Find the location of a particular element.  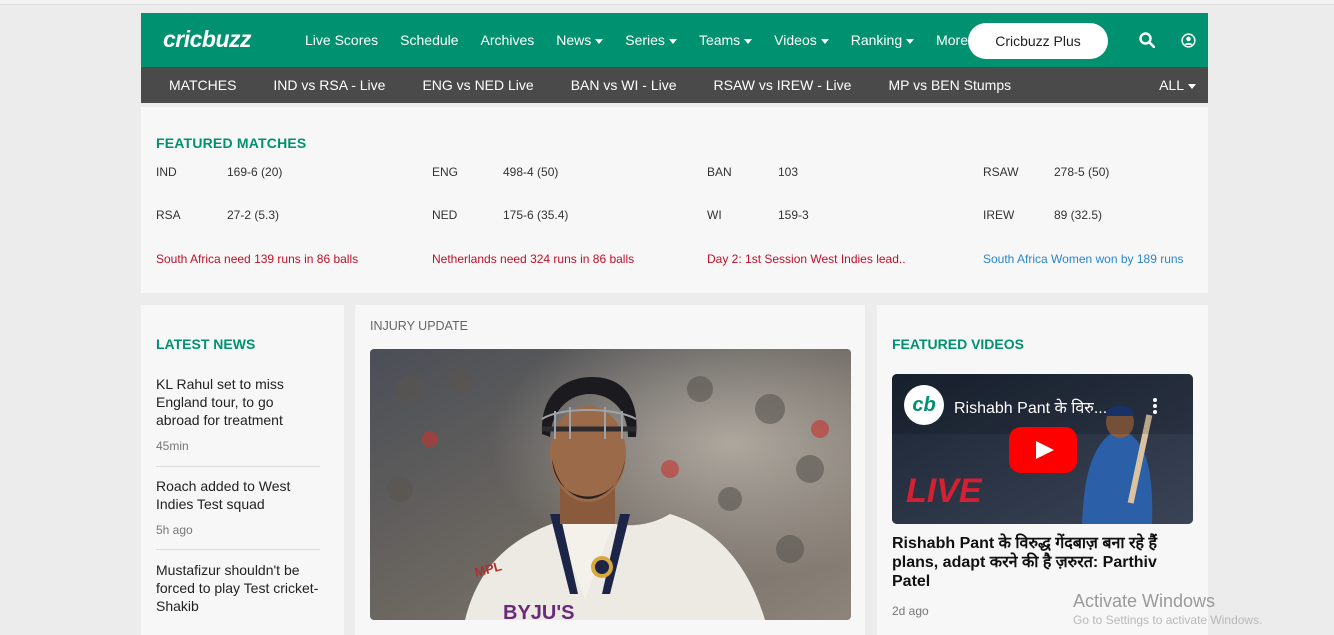

featured-matches-title: FEATURED MATCHES is located at coordinates (231, 143).